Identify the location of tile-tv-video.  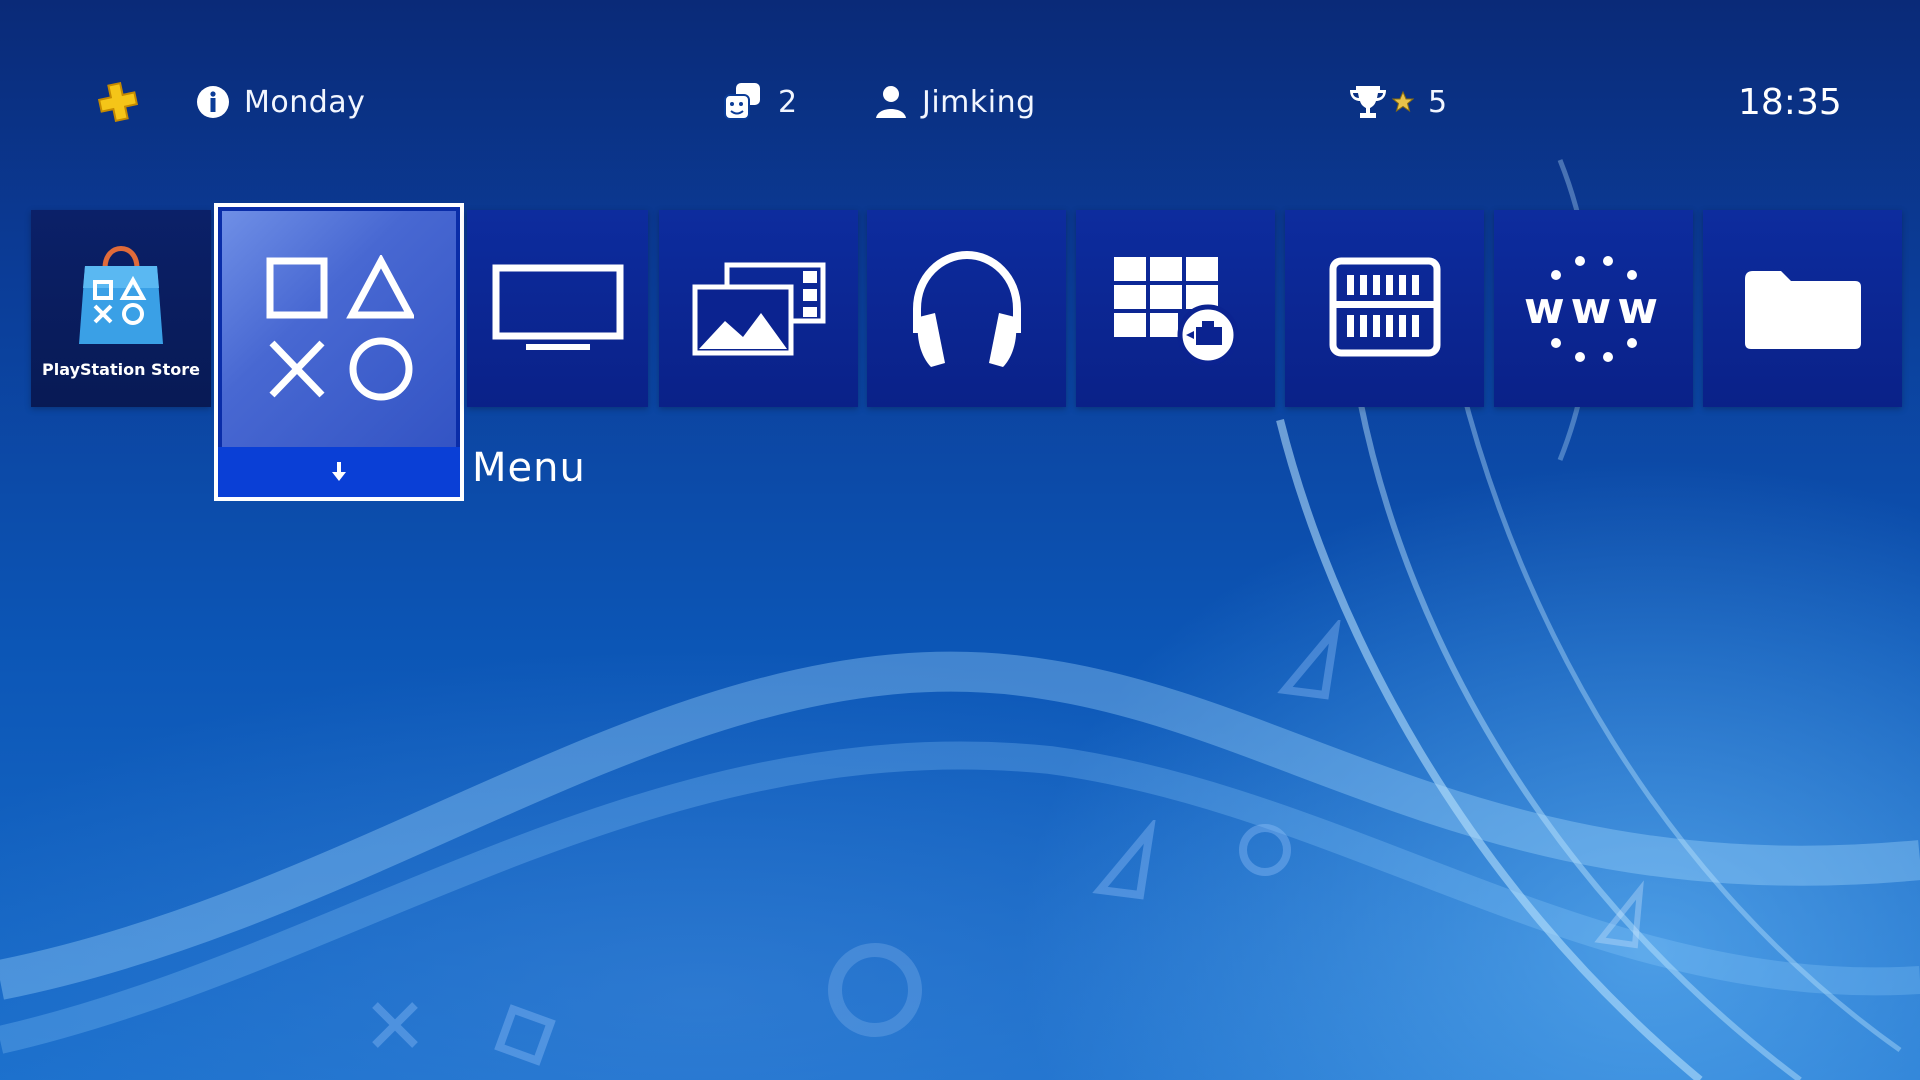
(557, 308).